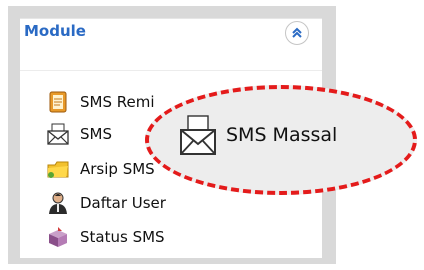 Image resolution: width=424 pixels, height=270 pixels. Describe the element at coordinates (122, 237) in the screenshot. I see `menu-item-label: Status SMS` at that location.